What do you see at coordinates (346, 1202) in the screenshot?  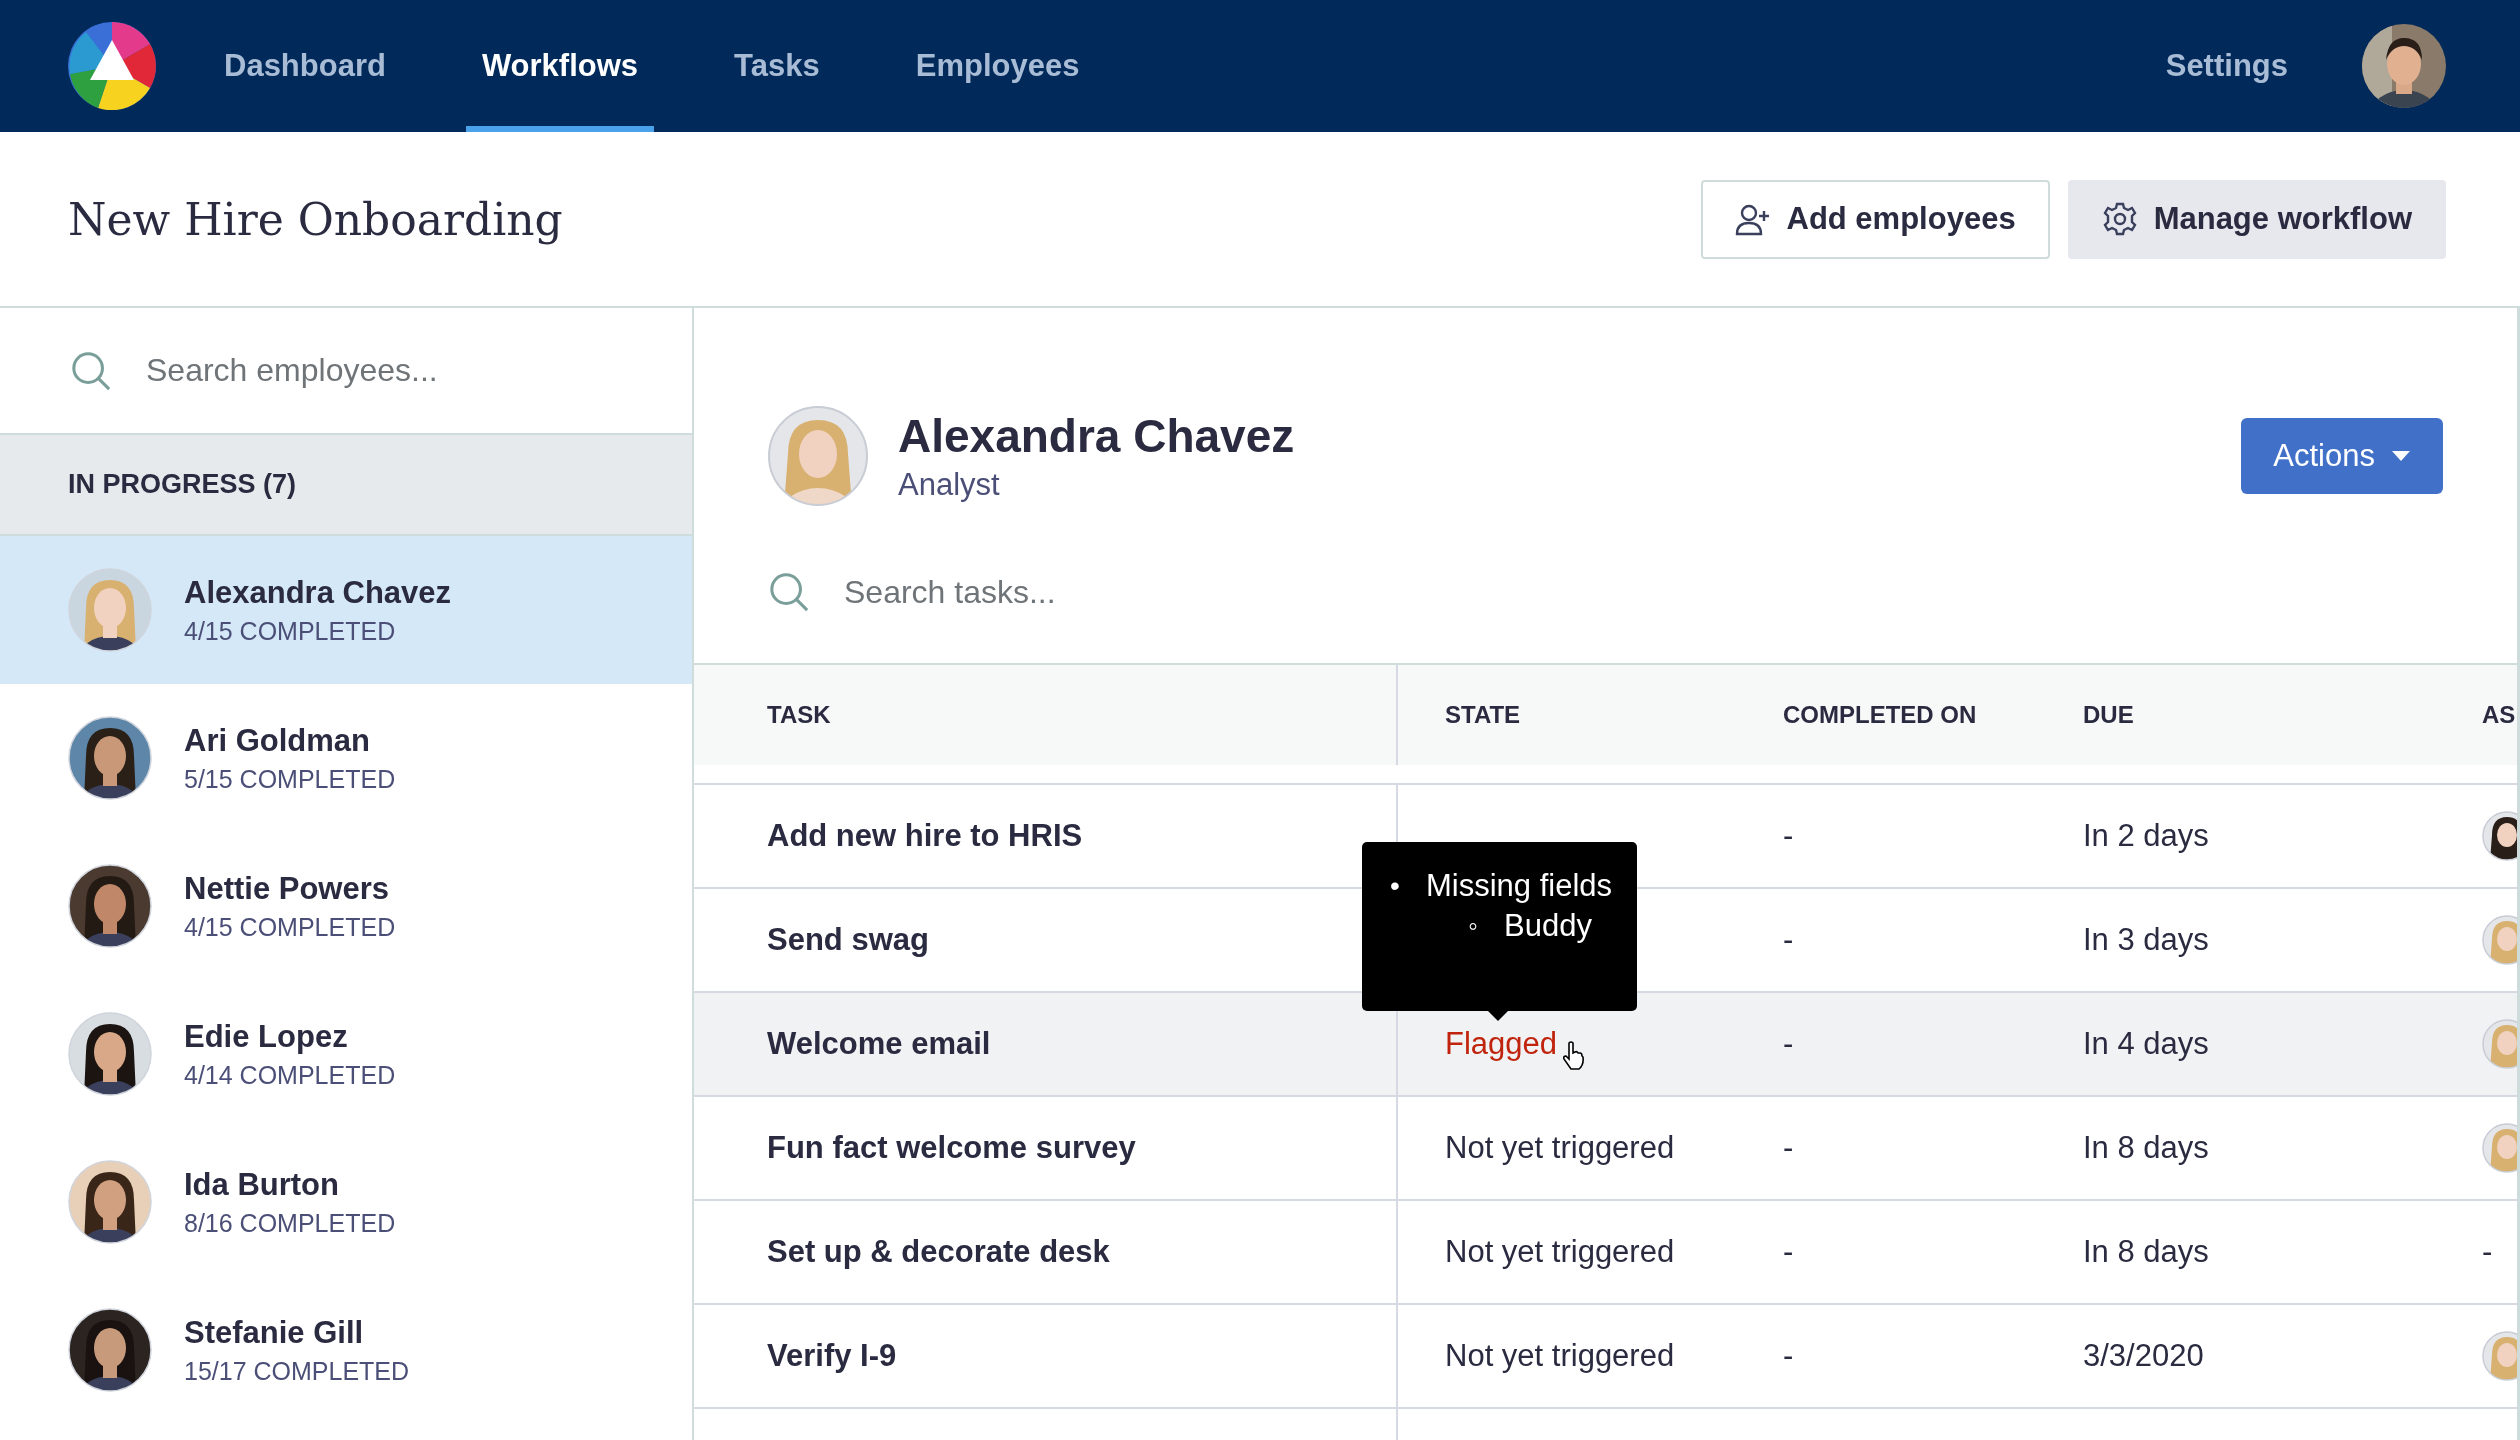 I see `employee-list-item: Ida Burton 8/16 COMPLETED` at bounding box center [346, 1202].